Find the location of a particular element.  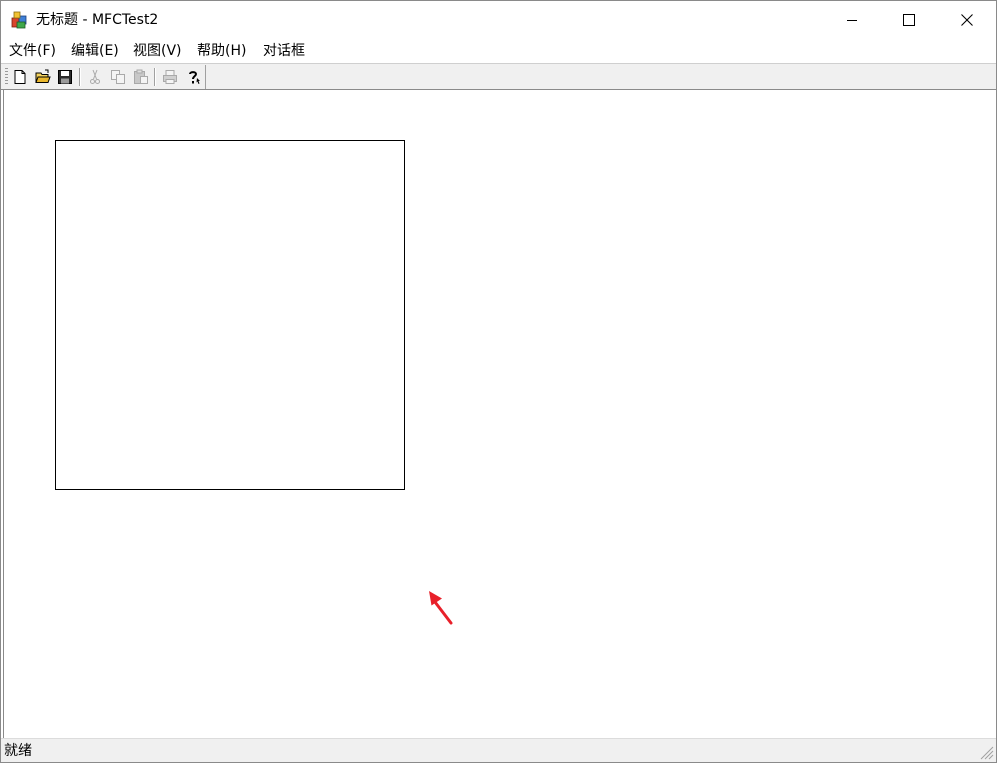

new-button is located at coordinates (20, 77).